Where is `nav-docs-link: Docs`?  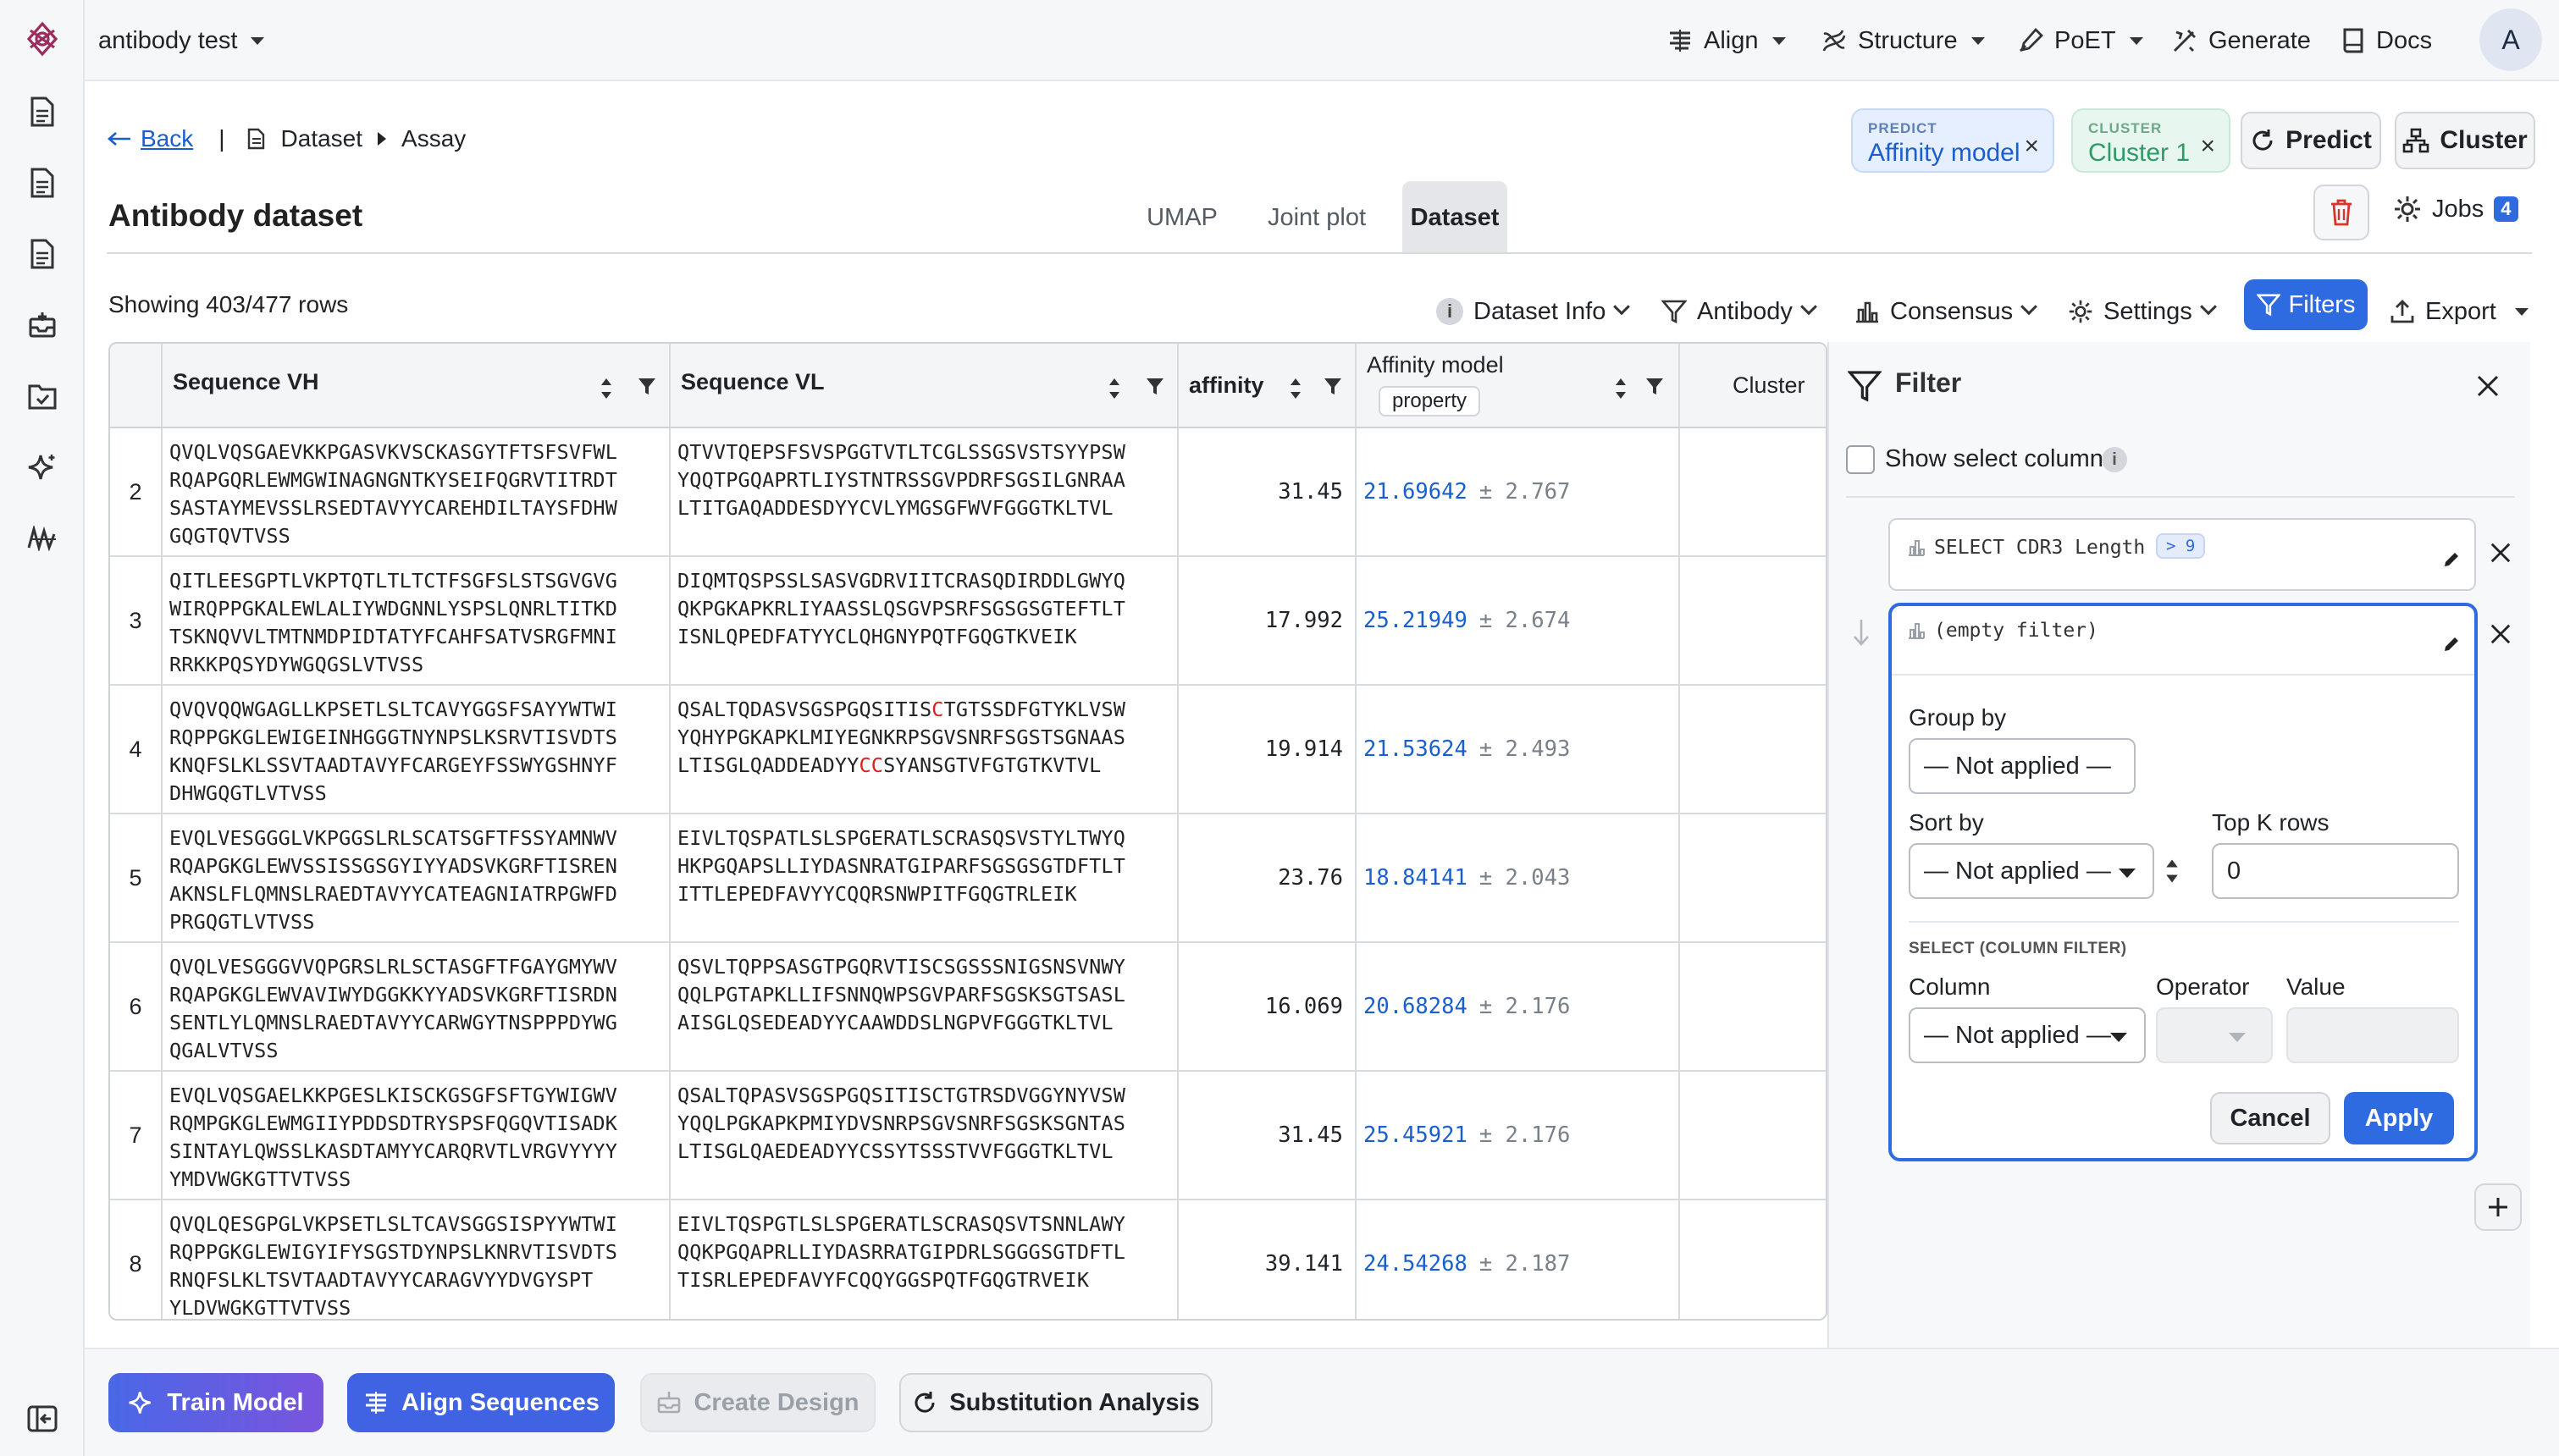
nav-docs-link: Docs is located at coordinates (2387, 40).